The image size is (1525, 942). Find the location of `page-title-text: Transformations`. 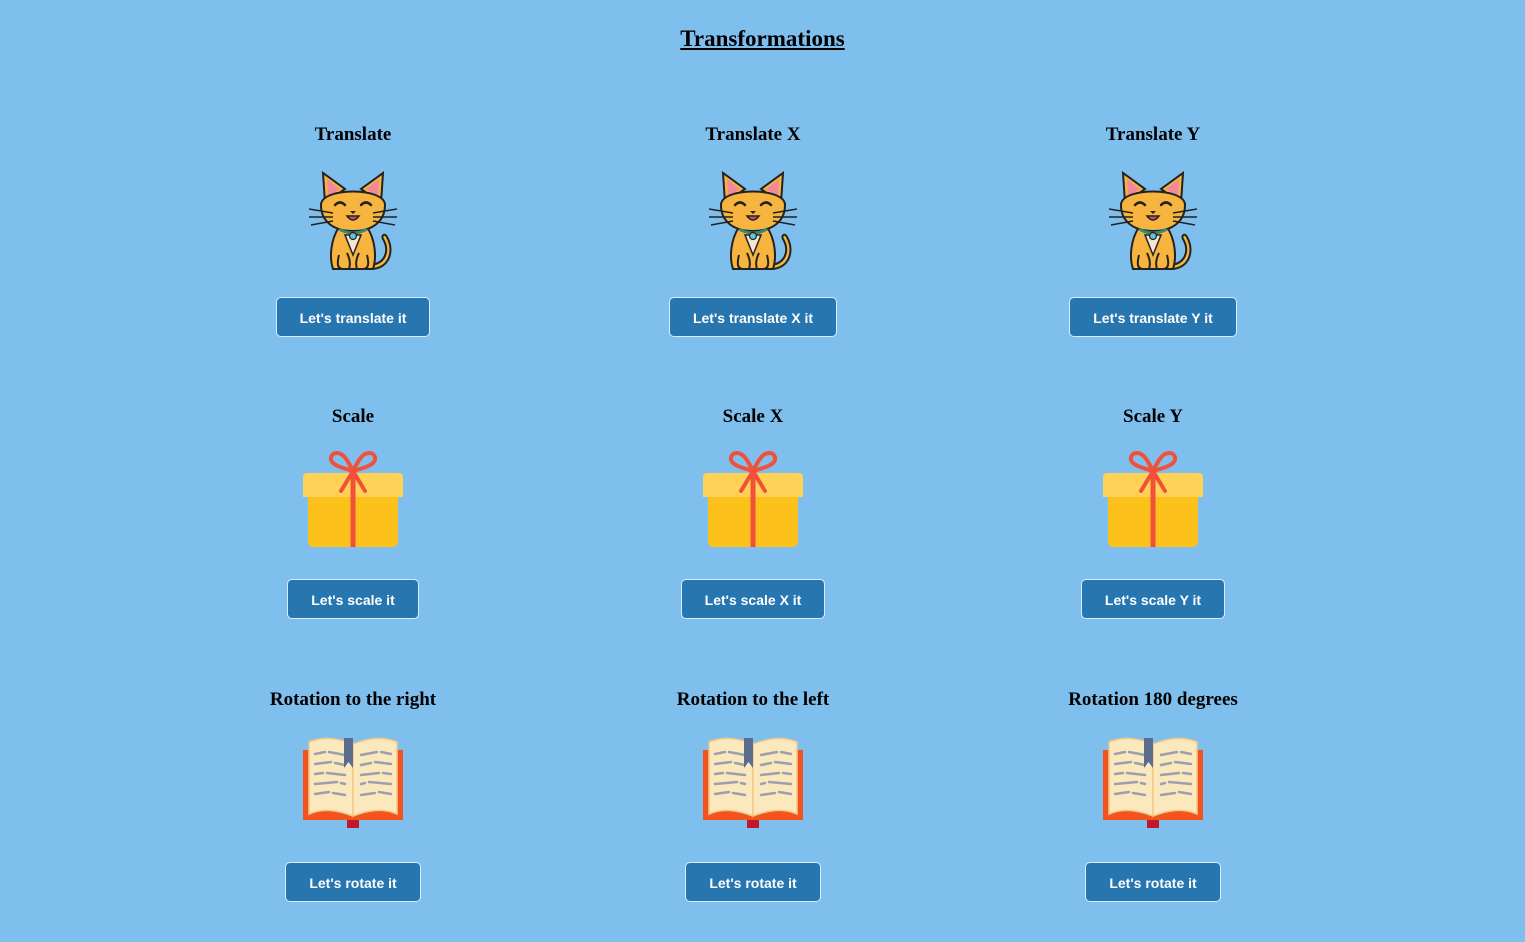

page-title-text: Transformations is located at coordinates (762, 38).